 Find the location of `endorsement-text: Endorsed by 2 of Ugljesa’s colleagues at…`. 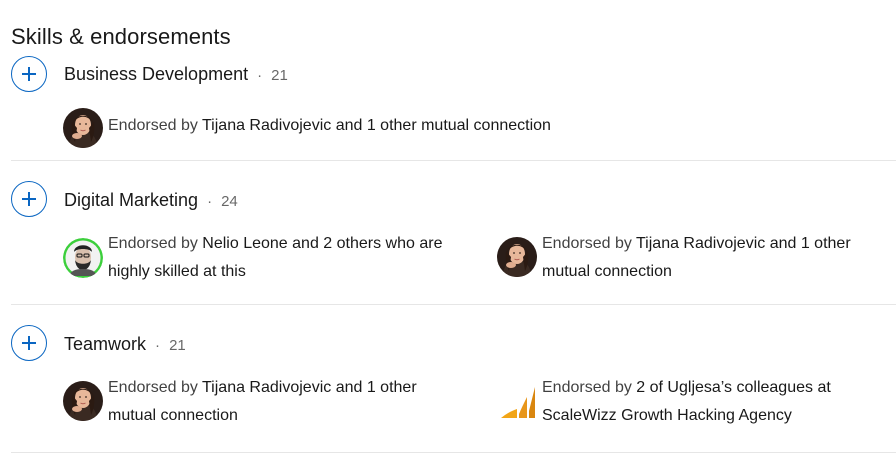

endorsement-text: Endorsed by 2 of Ugljesa’s colleagues at… is located at coordinates (686, 402).